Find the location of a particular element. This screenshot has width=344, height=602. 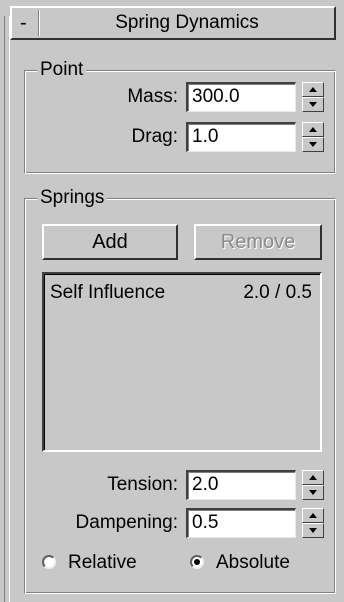

rollout-header: - Spring Dynamics is located at coordinates (173, 23).